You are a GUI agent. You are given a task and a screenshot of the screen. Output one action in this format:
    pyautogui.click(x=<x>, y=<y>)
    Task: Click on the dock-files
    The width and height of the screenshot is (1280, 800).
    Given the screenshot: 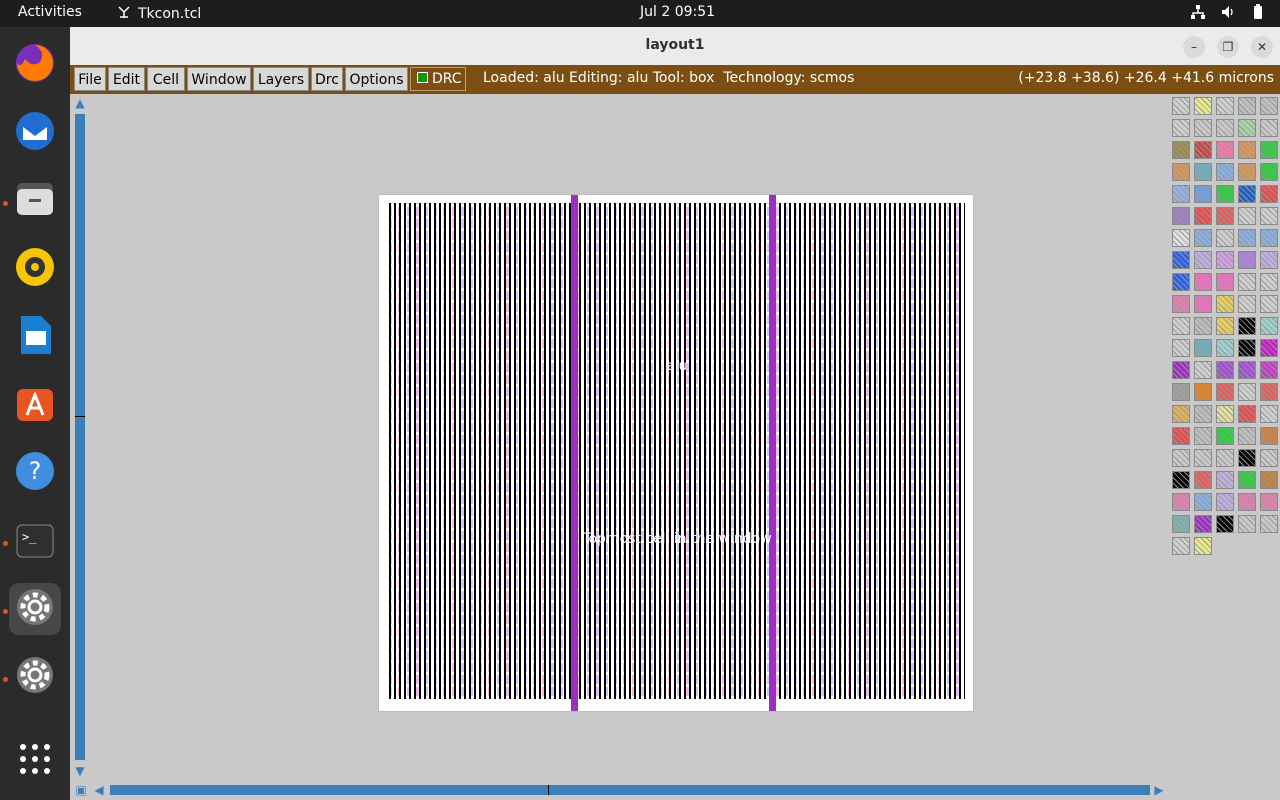 What is the action you would take?
    pyautogui.click(x=35, y=201)
    